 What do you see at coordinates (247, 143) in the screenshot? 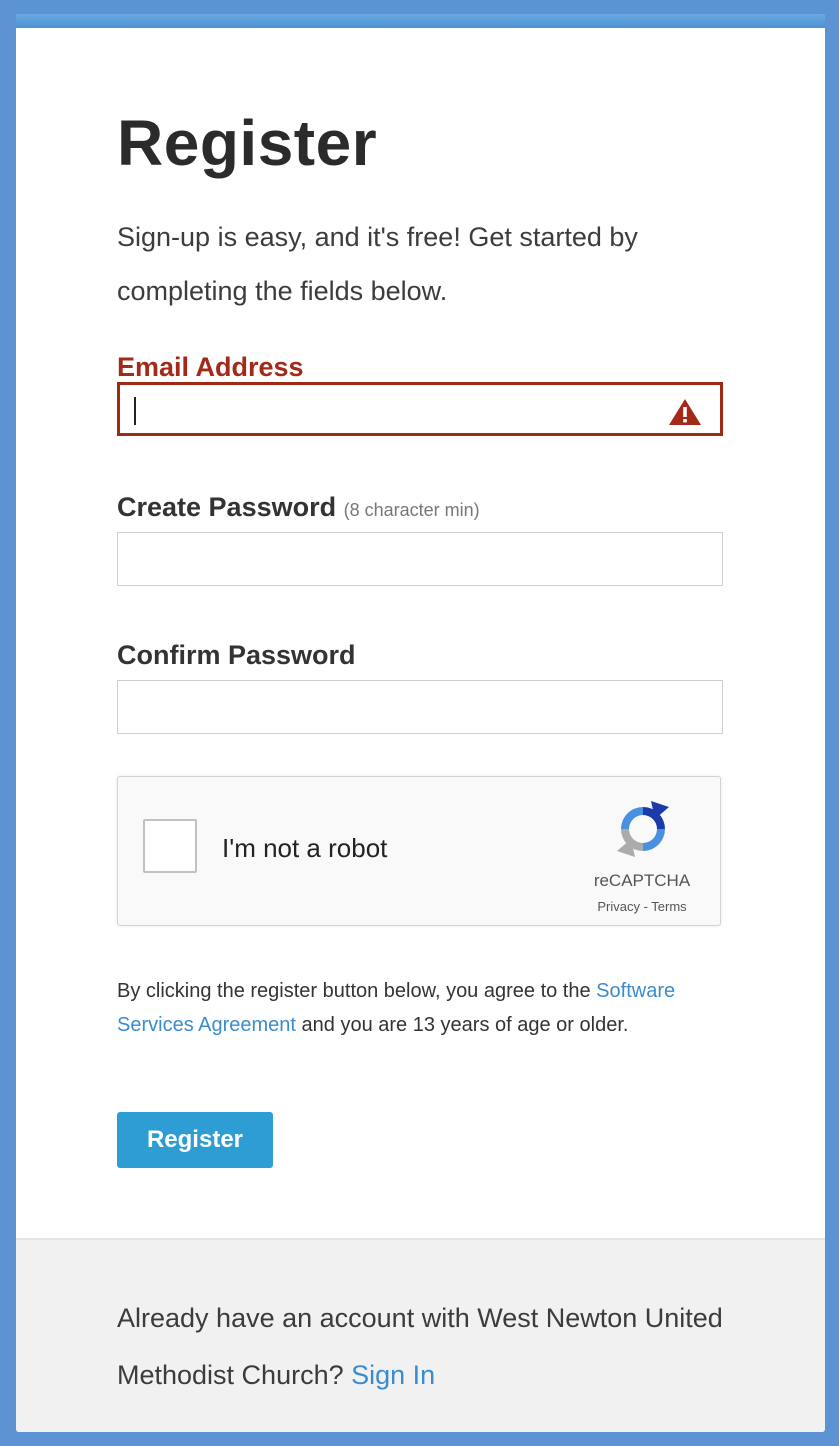
I see `page-title: Register` at bounding box center [247, 143].